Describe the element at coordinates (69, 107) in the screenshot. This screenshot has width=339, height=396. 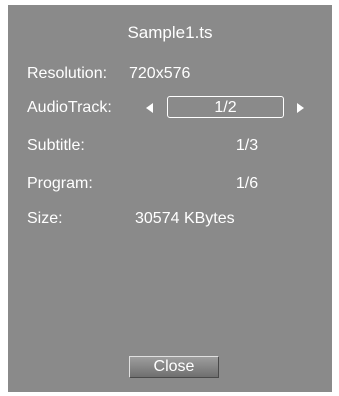
I see `audio-track-label: AudioTrack:` at that location.